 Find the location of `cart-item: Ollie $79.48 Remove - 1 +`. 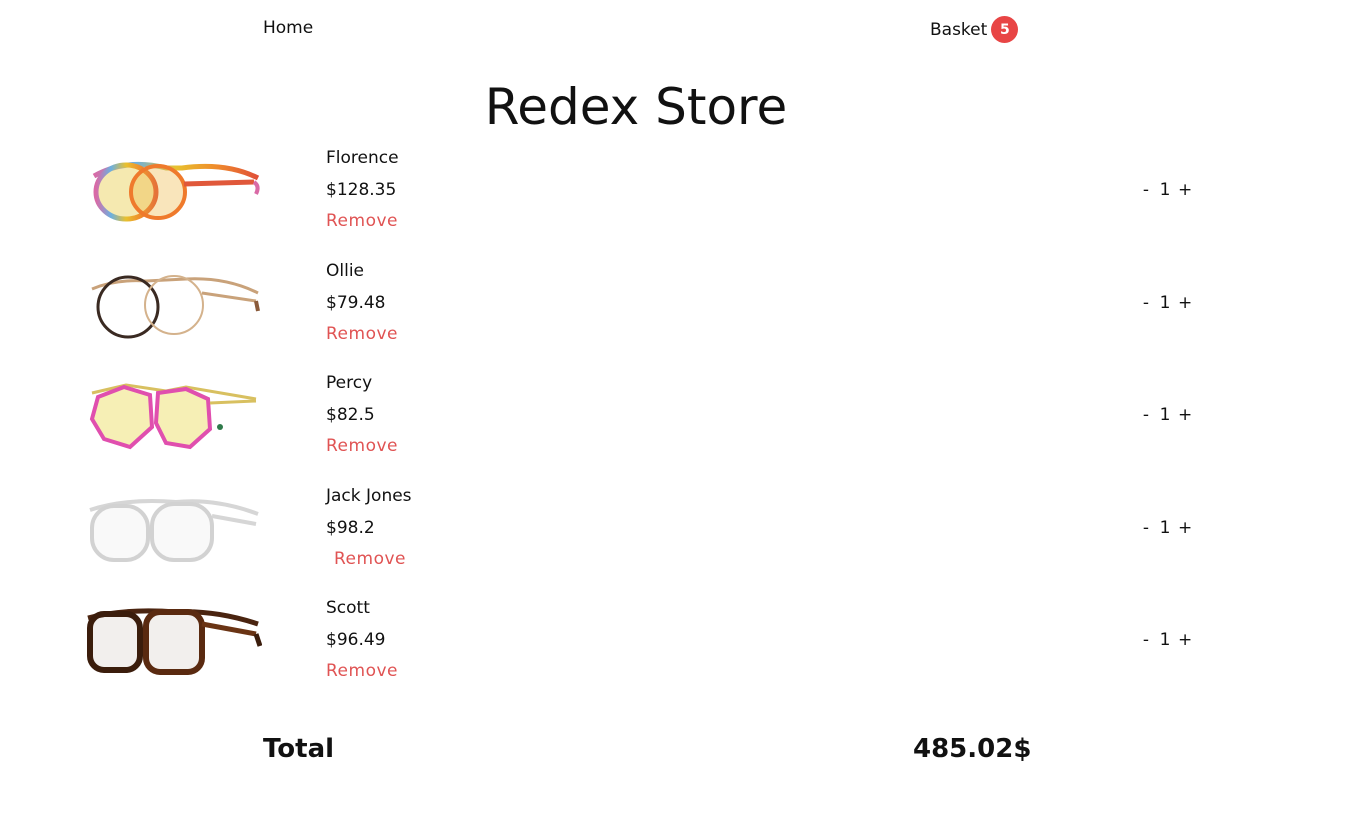

cart-item: Ollie $79.48 Remove - 1 + is located at coordinates (684, 315).